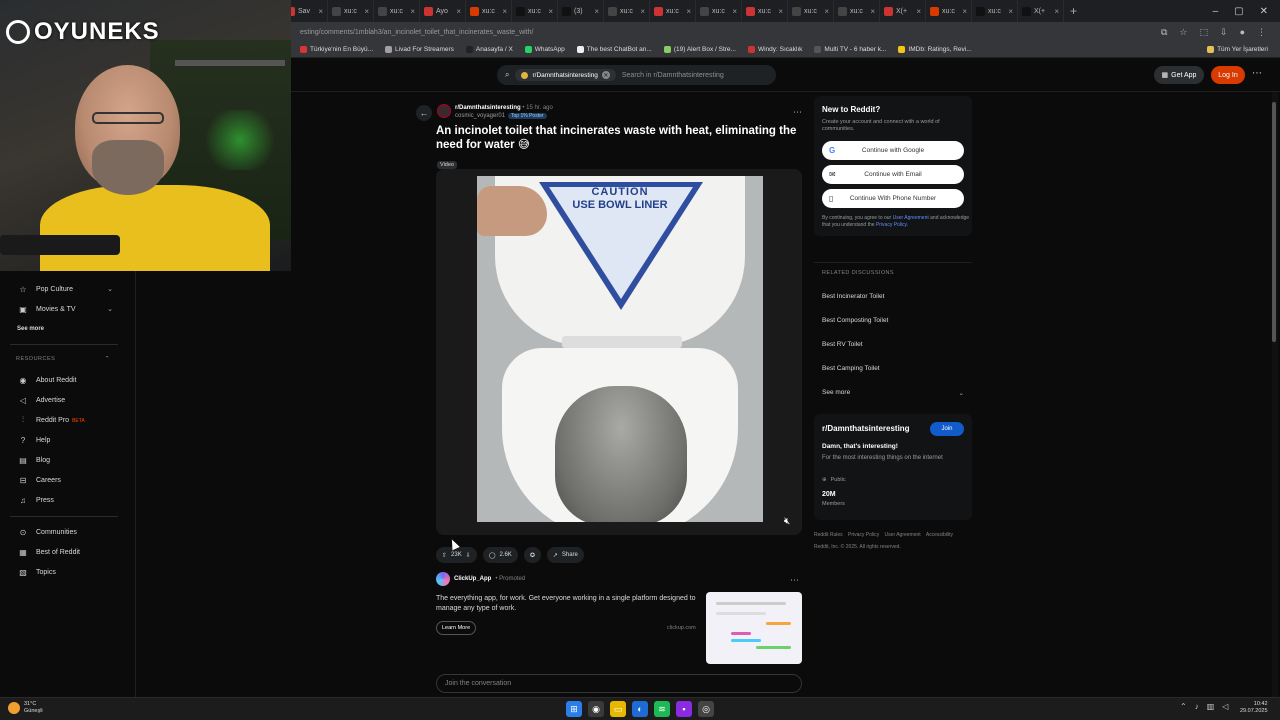 The height and width of the screenshot is (720, 1280). I want to click on mic-tray-icon: ♪, so click(1197, 706).